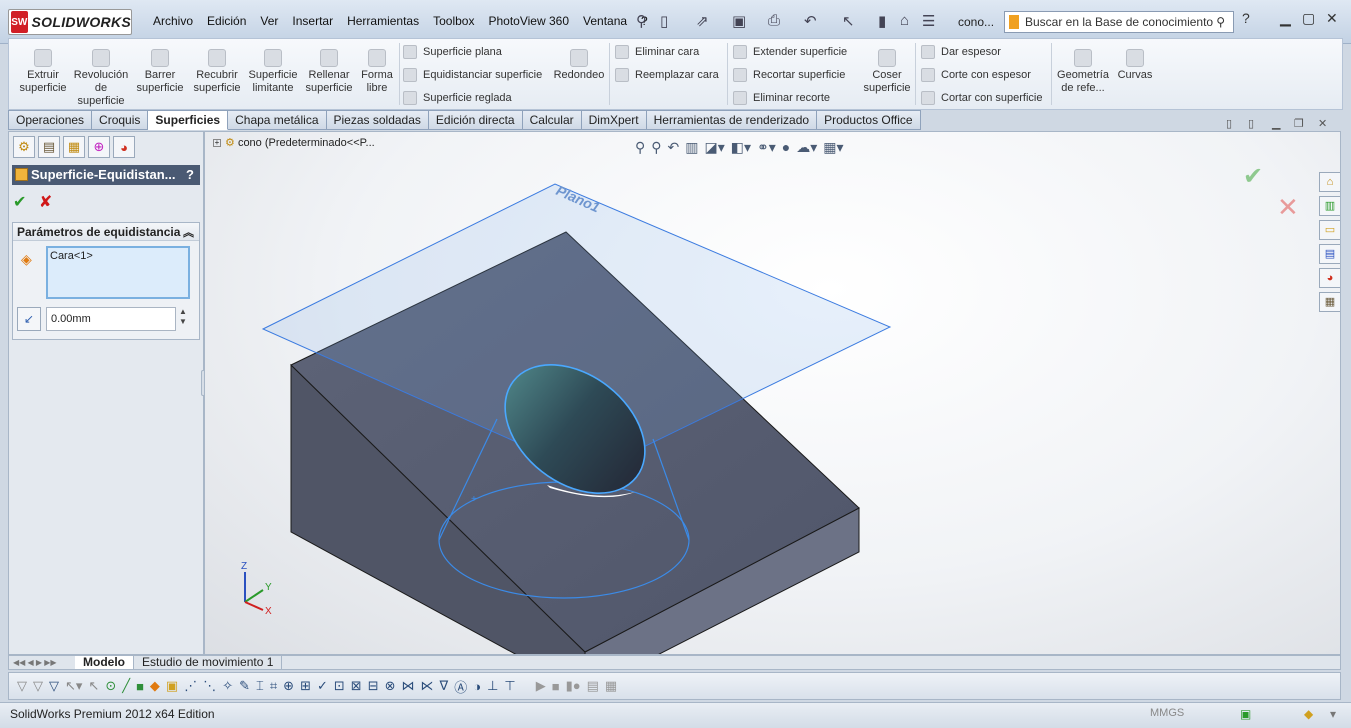  What do you see at coordinates (70, 22) in the screenshot?
I see `solidworks-logo: SW SOLIDWORKS` at bounding box center [70, 22].